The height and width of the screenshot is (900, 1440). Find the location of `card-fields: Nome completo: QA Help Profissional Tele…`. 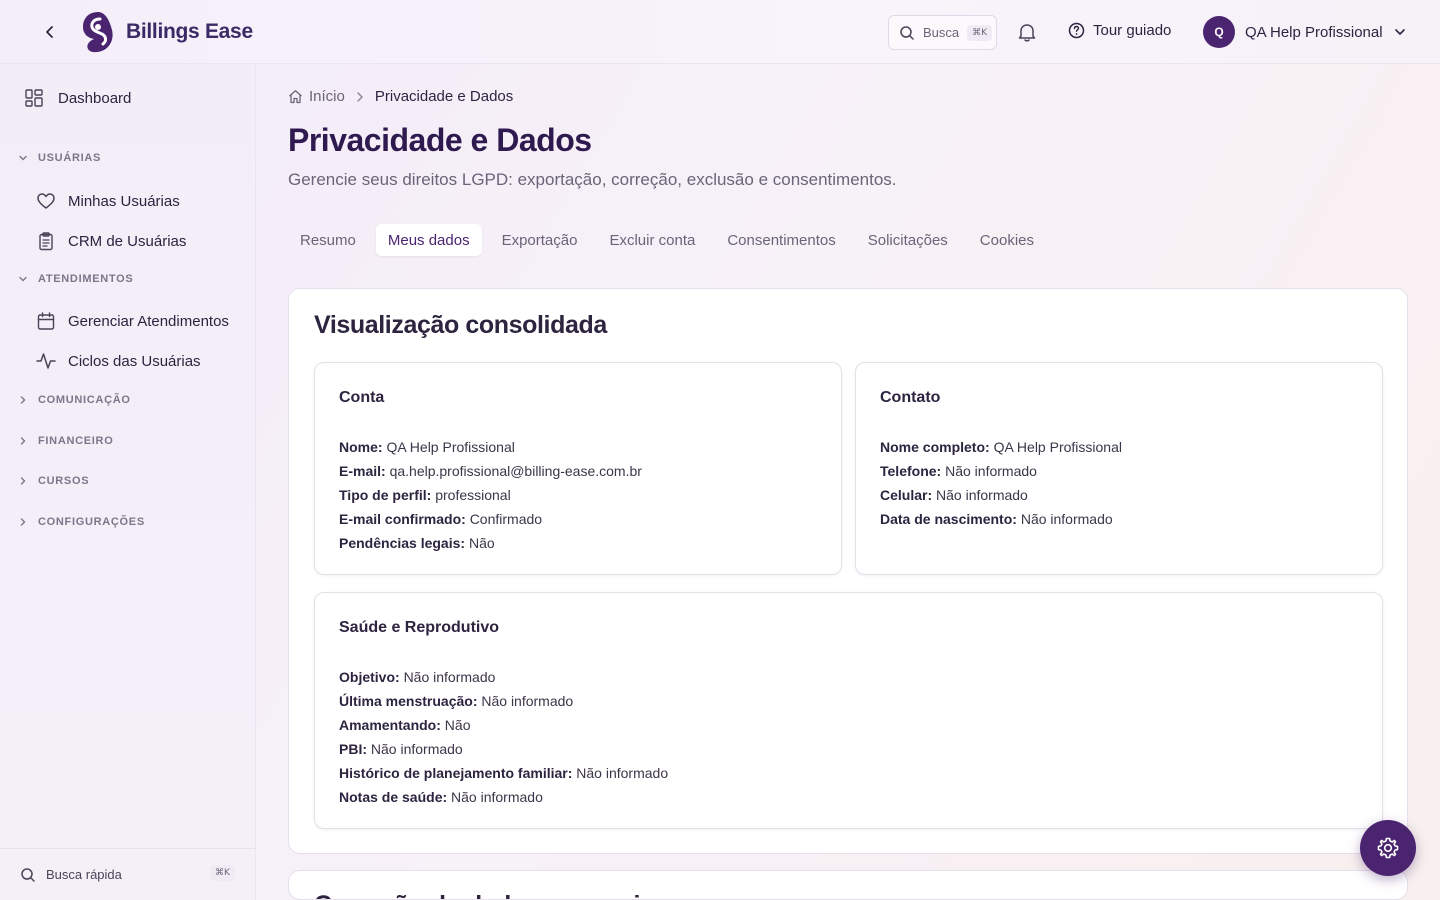

card-fields: Nome completo: QA Help Profissional Tele… is located at coordinates (1001, 483).